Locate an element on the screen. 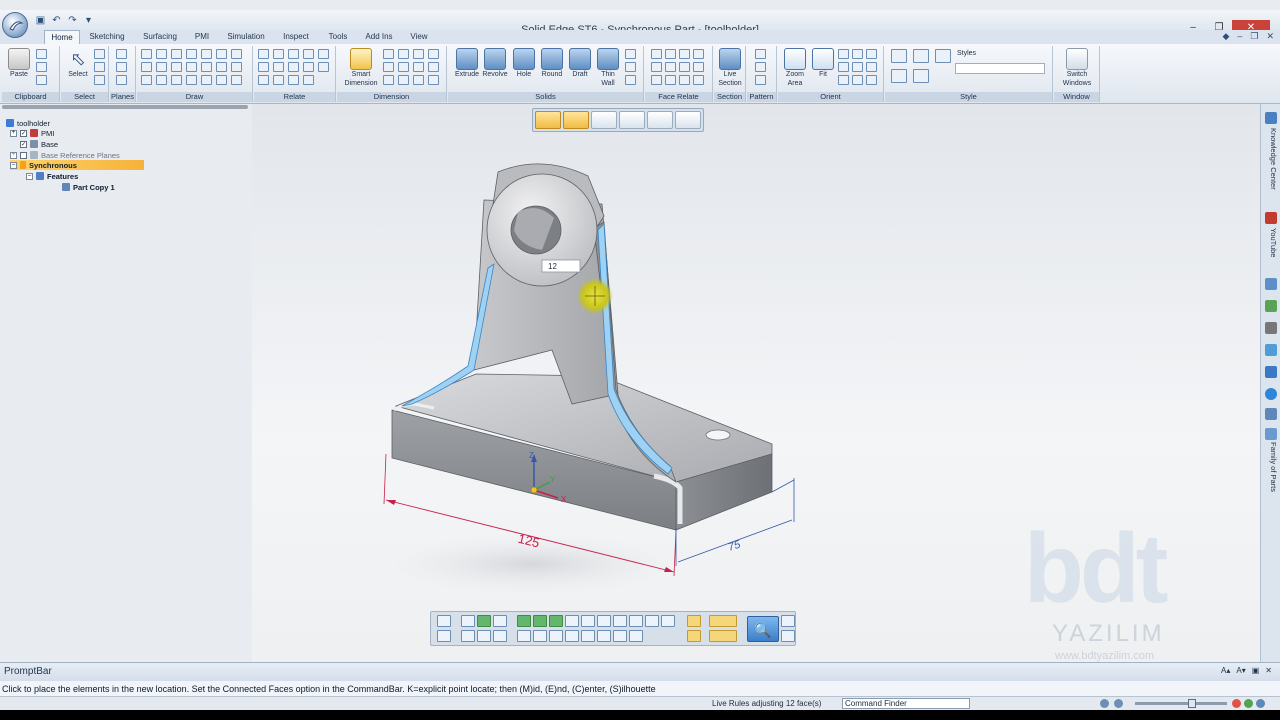  symmetric-diameter-icon is located at coordinates (388, 67).